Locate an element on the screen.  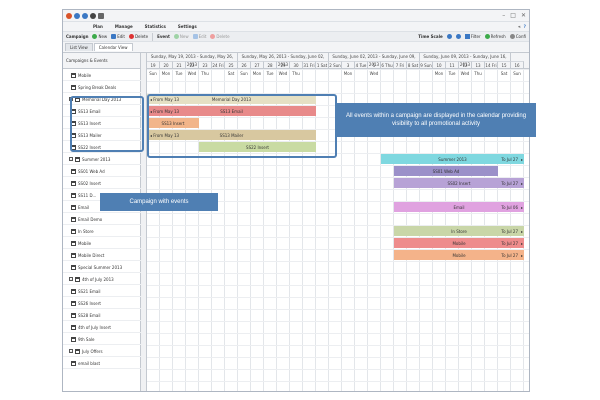
edit-campaign-button: Edit is located at coordinates (118, 36).